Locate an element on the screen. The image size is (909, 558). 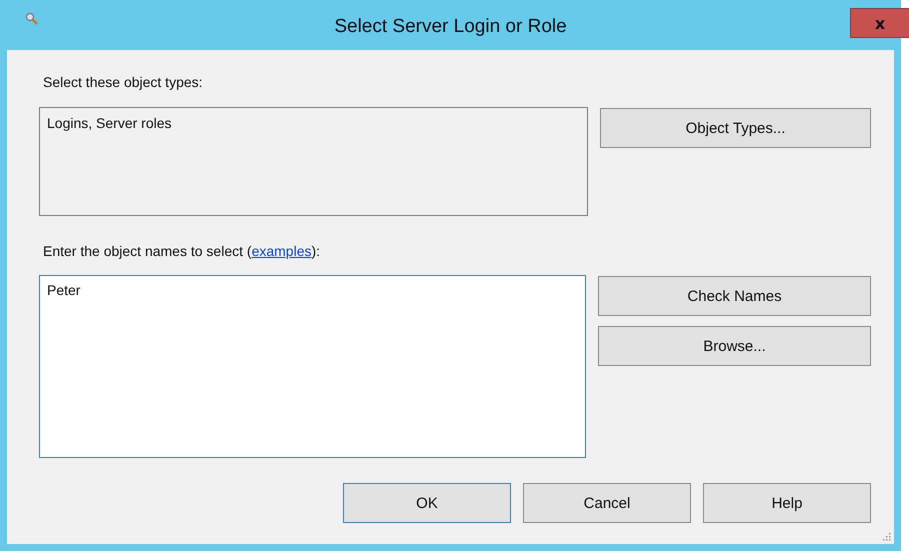
dialog-button: Help is located at coordinates (787, 503).